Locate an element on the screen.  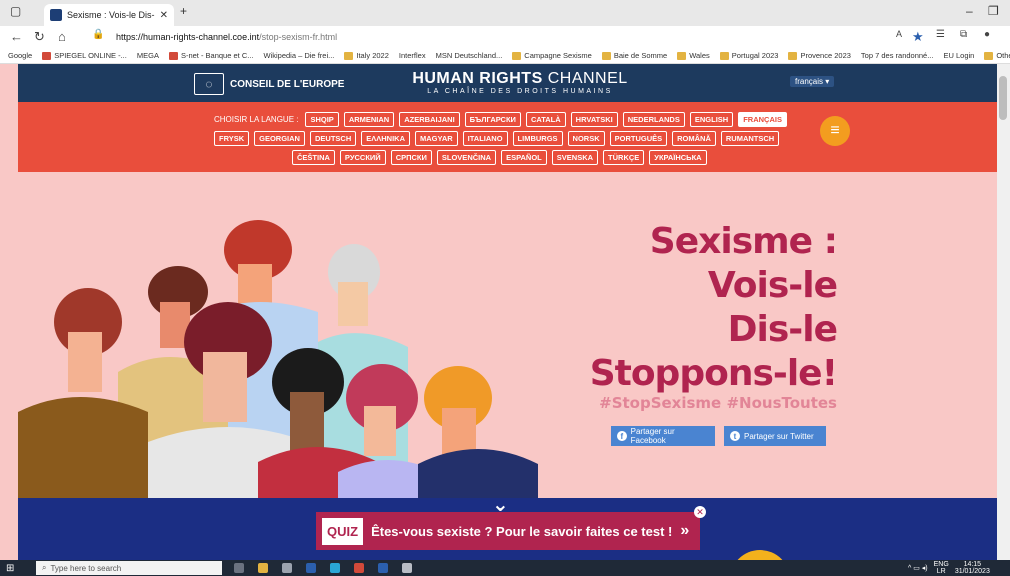
language-link: NORSK is located at coordinates (586, 138).